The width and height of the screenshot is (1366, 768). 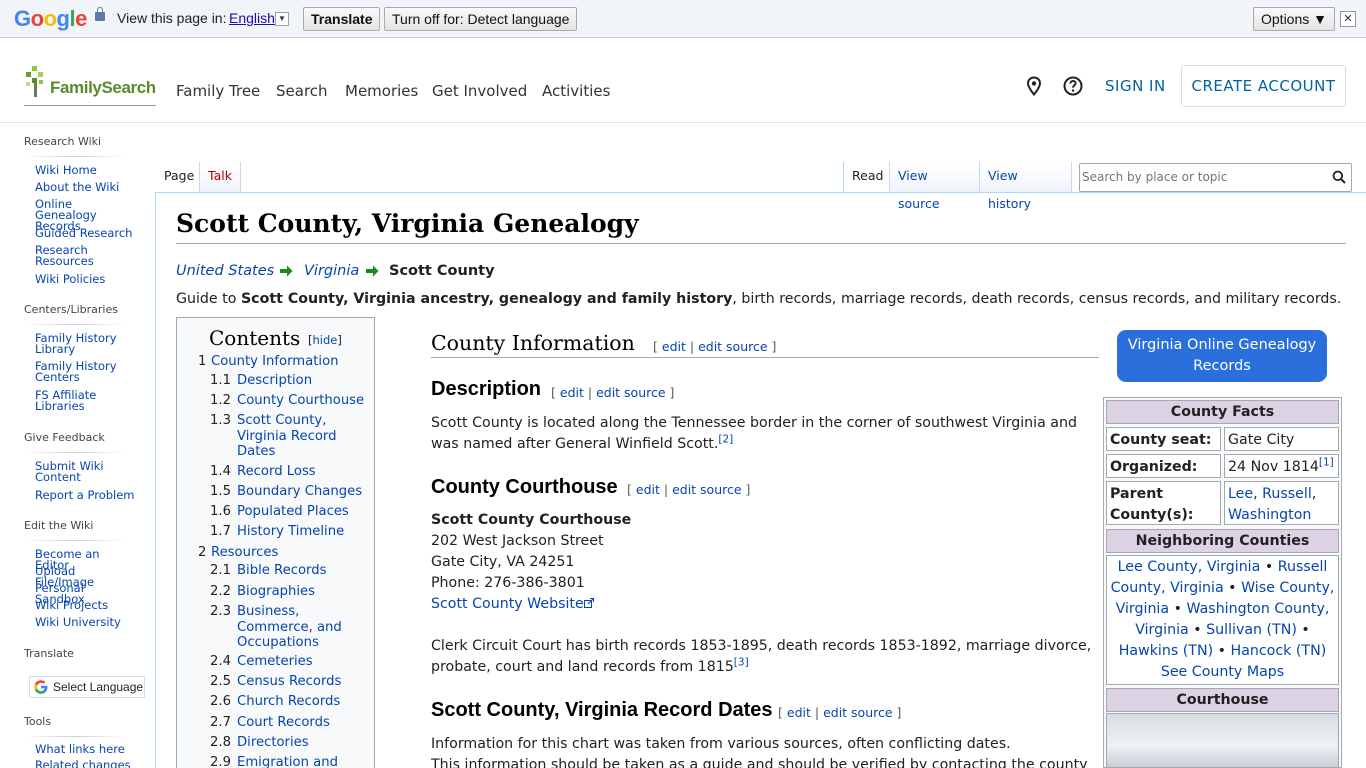 I want to click on tree-logo-icon, so click(x=34, y=81).